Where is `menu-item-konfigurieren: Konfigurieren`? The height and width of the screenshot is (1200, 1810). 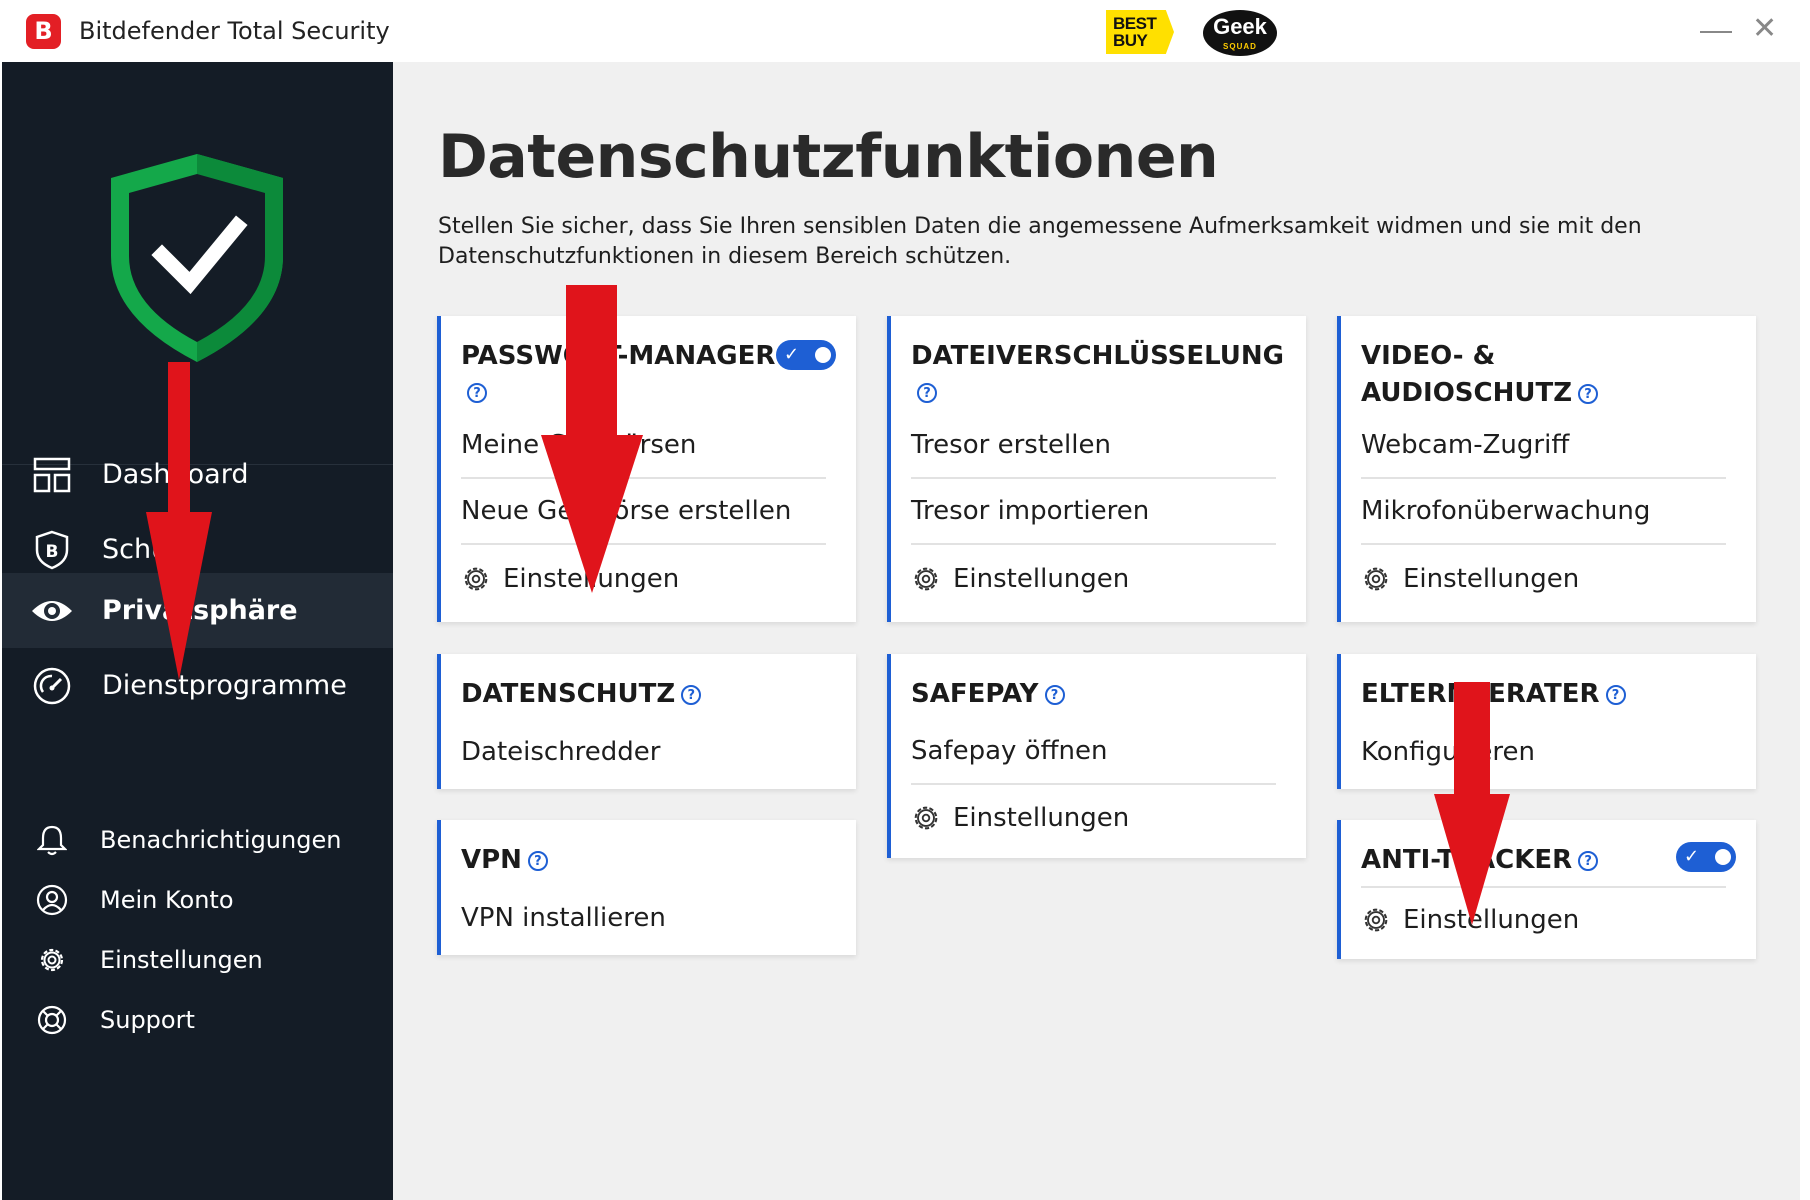 menu-item-konfigurieren: Konfigurieren is located at coordinates (1543, 752).